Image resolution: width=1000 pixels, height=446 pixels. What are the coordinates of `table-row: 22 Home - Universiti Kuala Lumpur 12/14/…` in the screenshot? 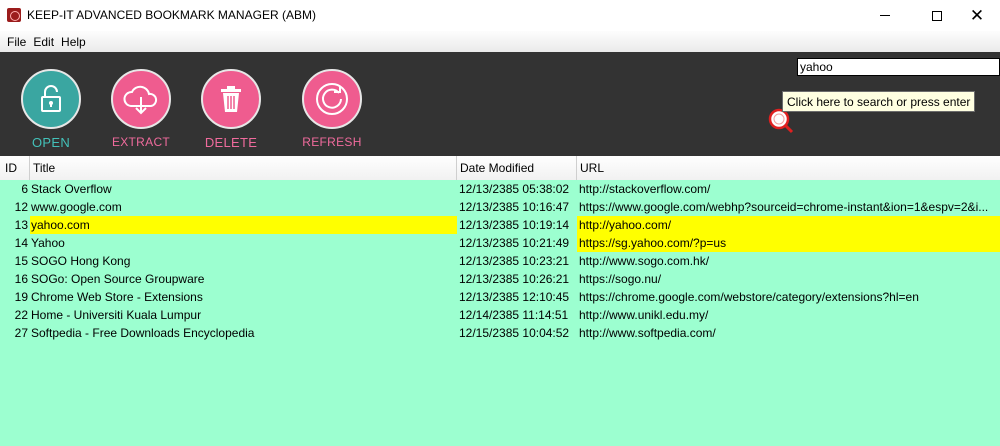 It's located at (500, 315).